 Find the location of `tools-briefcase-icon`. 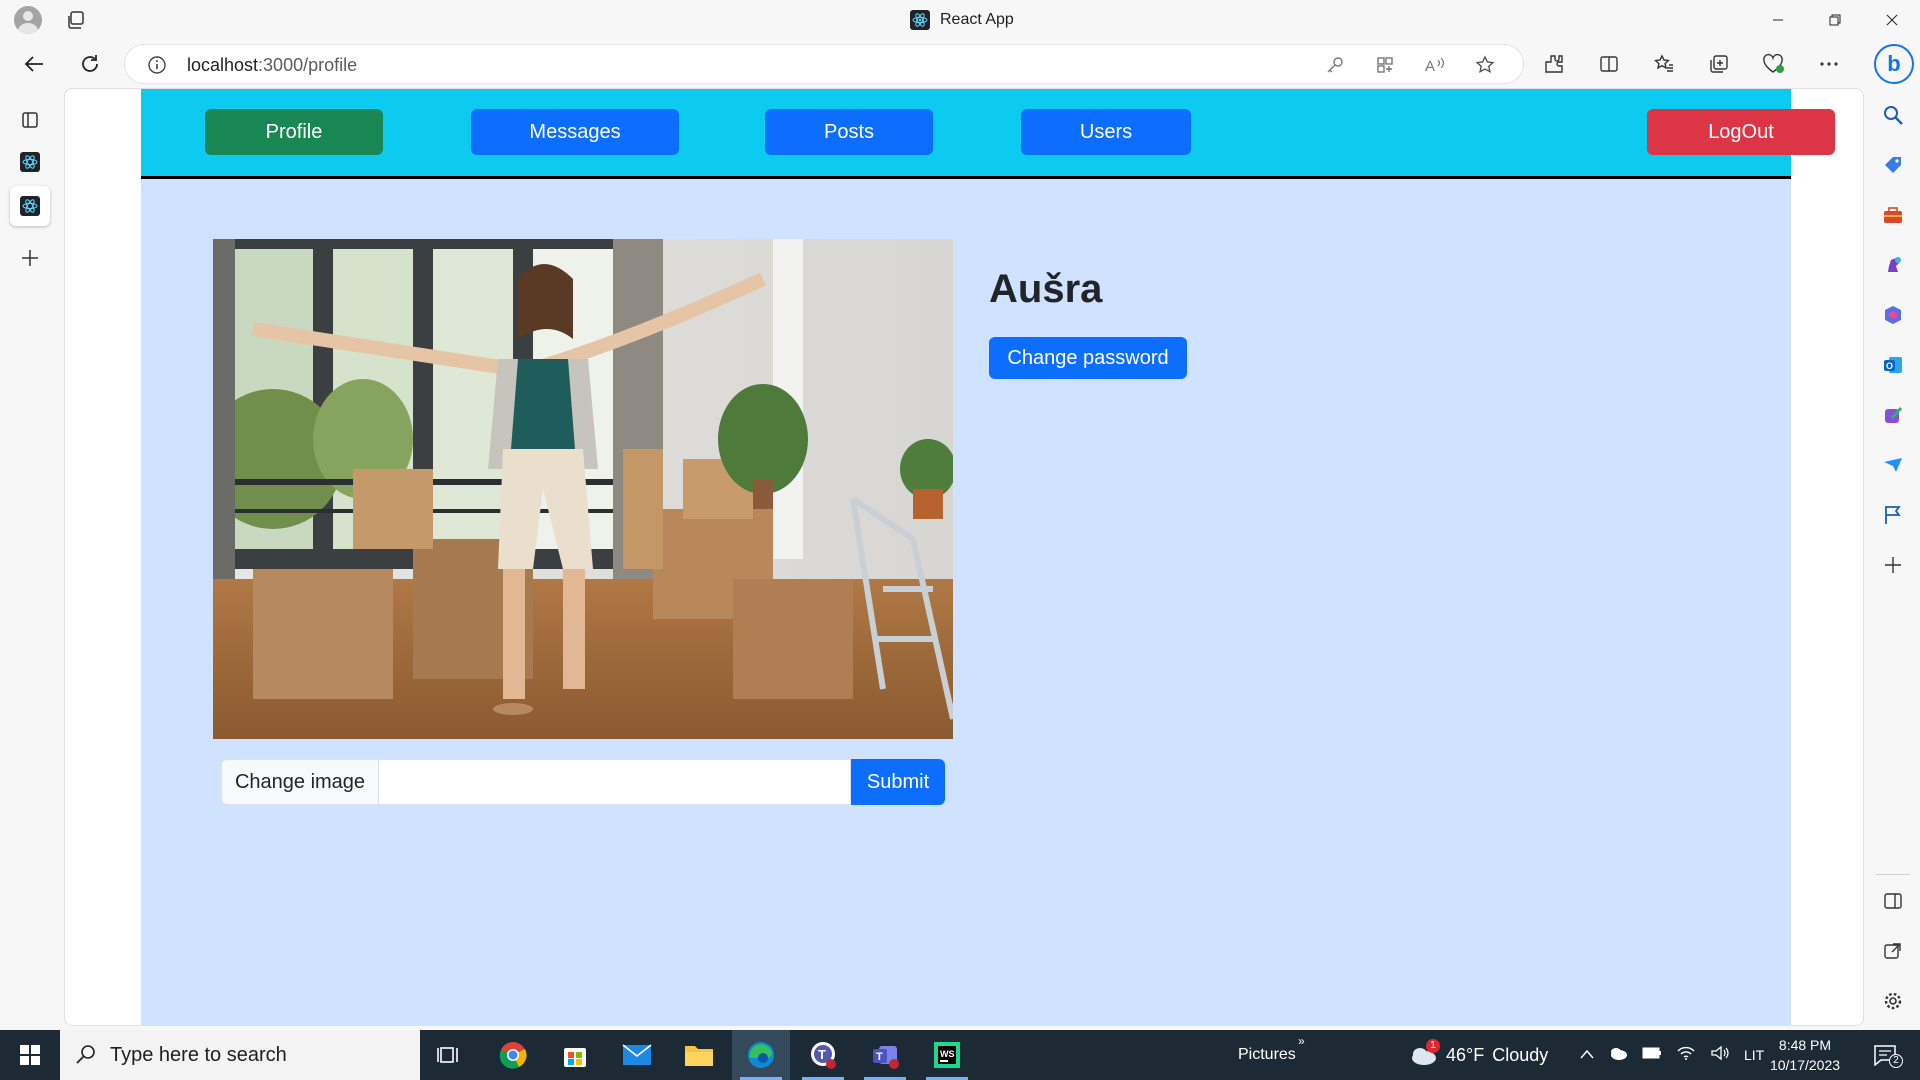

tools-briefcase-icon is located at coordinates (1893, 215).